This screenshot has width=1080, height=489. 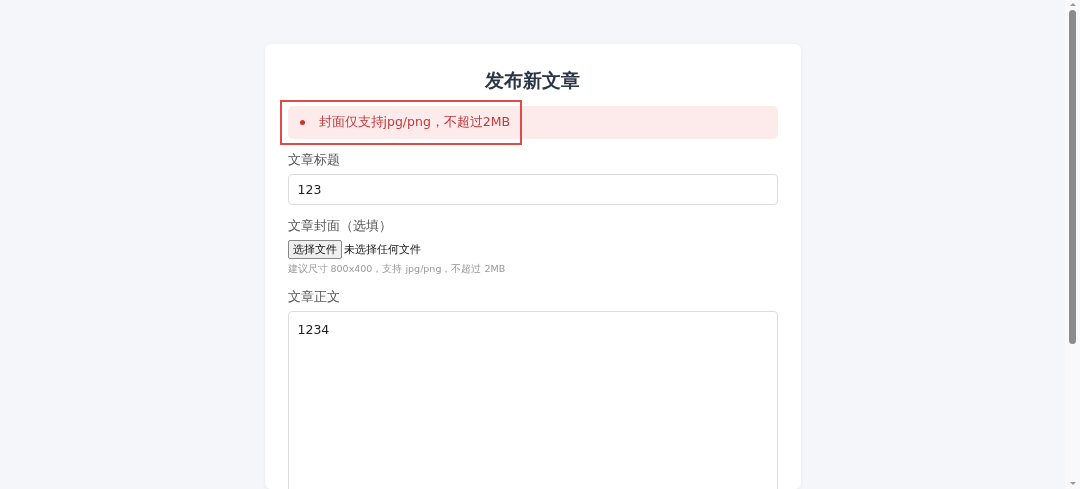 I want to click on scroll-up-icon, so click(x=1072, y=4).